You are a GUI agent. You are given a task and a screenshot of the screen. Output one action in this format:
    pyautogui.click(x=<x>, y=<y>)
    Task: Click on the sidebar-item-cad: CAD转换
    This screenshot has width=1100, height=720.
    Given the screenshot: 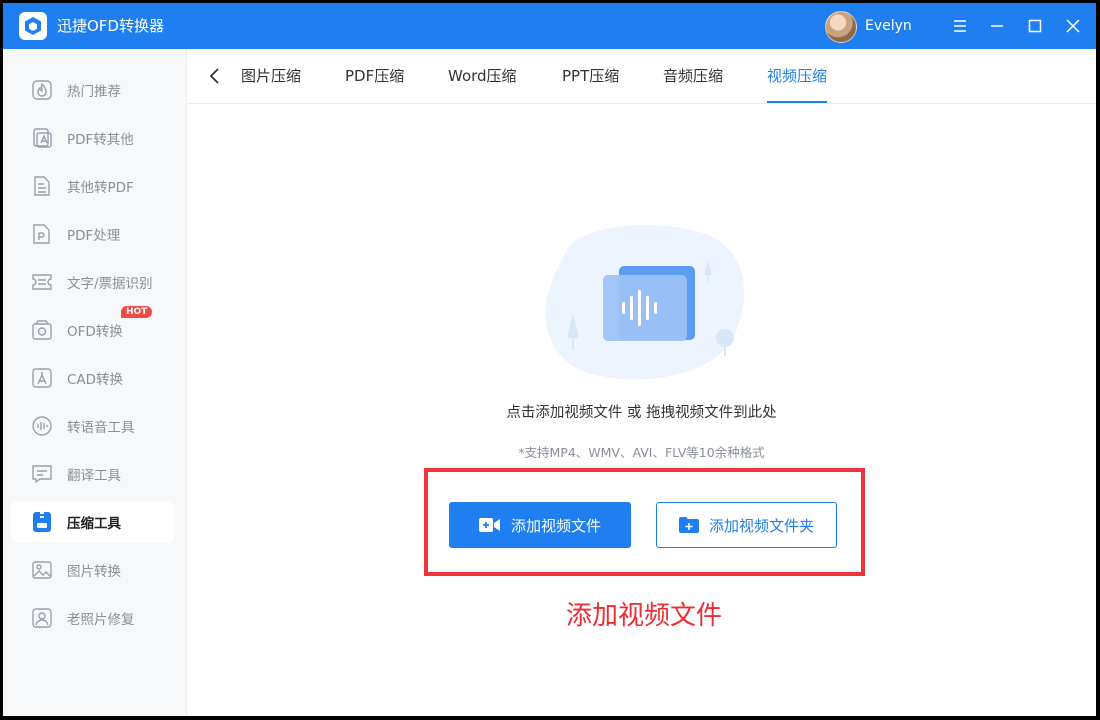 What is the action you would take?
    pyautogui.click(x=92, y=378)
    